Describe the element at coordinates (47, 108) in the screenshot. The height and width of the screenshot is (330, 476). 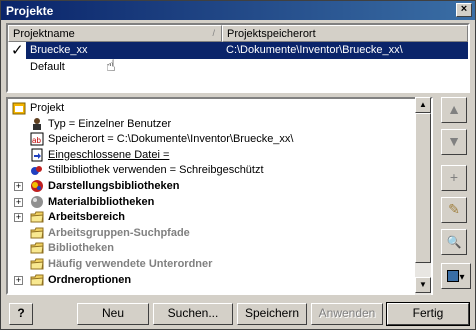
I see `tree-item-label: Projekt` at that location.